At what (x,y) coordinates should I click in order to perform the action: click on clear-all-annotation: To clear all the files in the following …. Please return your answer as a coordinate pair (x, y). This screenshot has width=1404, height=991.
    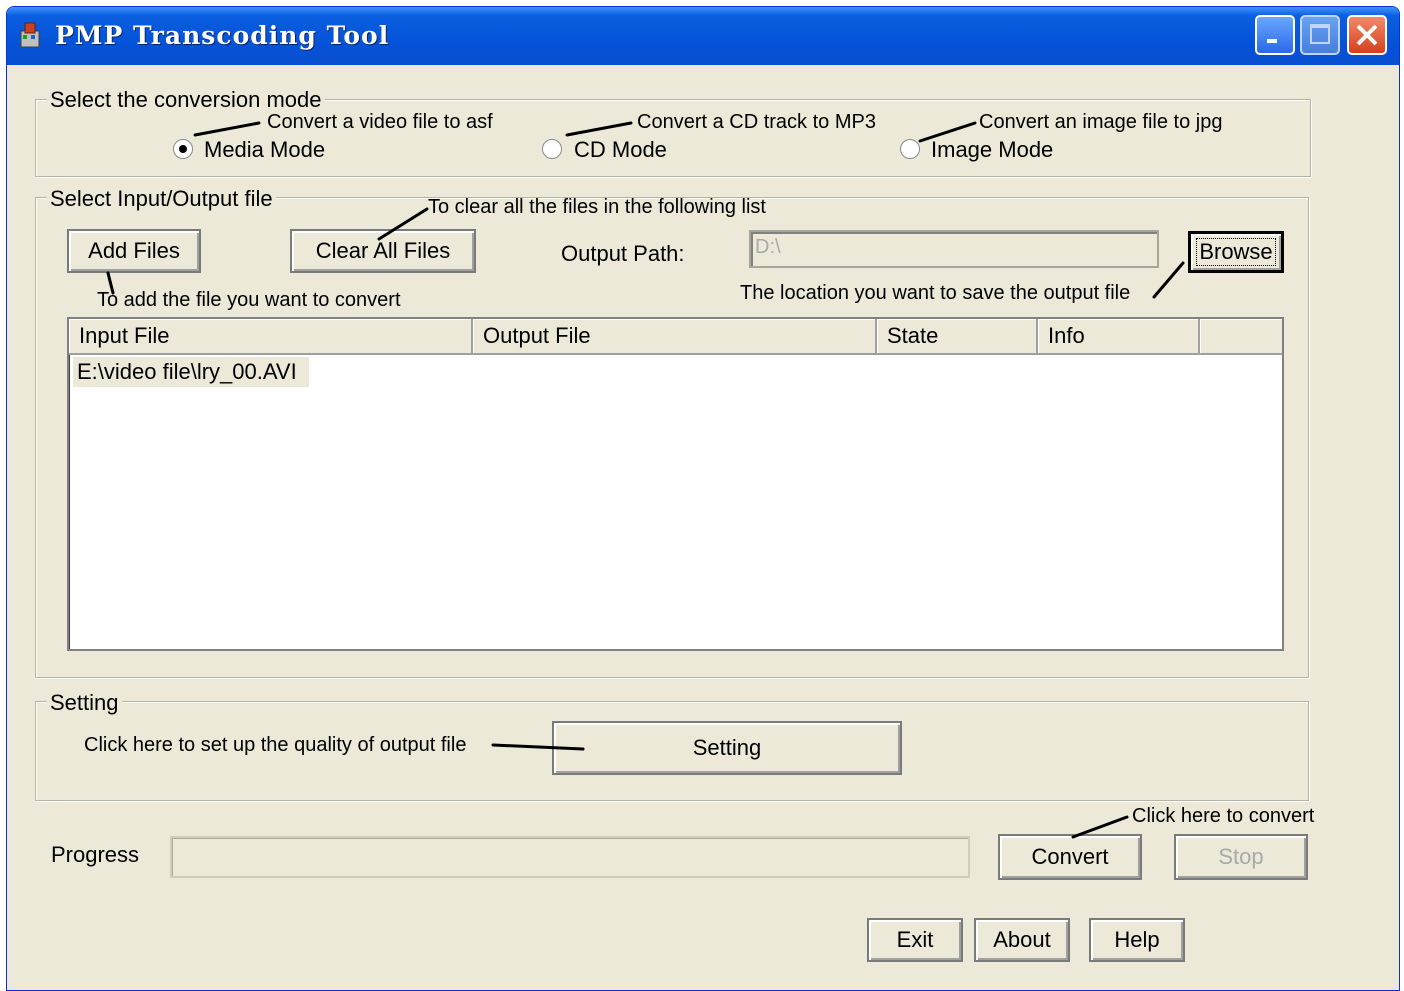
    Looking at the image, I should click on (597, 207).